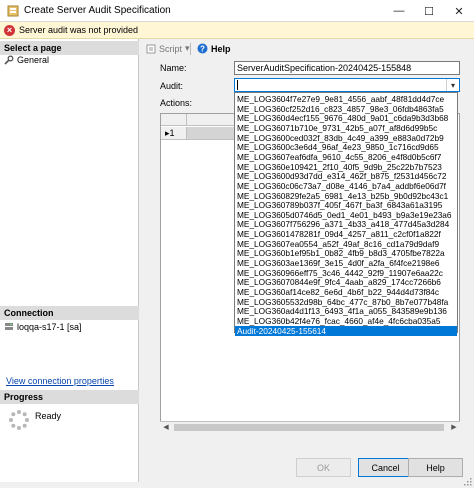  What do you see at coordinates (48, 416) in the screenshot?
I see `progress-status: Ready` at bounding box center [48, 416].